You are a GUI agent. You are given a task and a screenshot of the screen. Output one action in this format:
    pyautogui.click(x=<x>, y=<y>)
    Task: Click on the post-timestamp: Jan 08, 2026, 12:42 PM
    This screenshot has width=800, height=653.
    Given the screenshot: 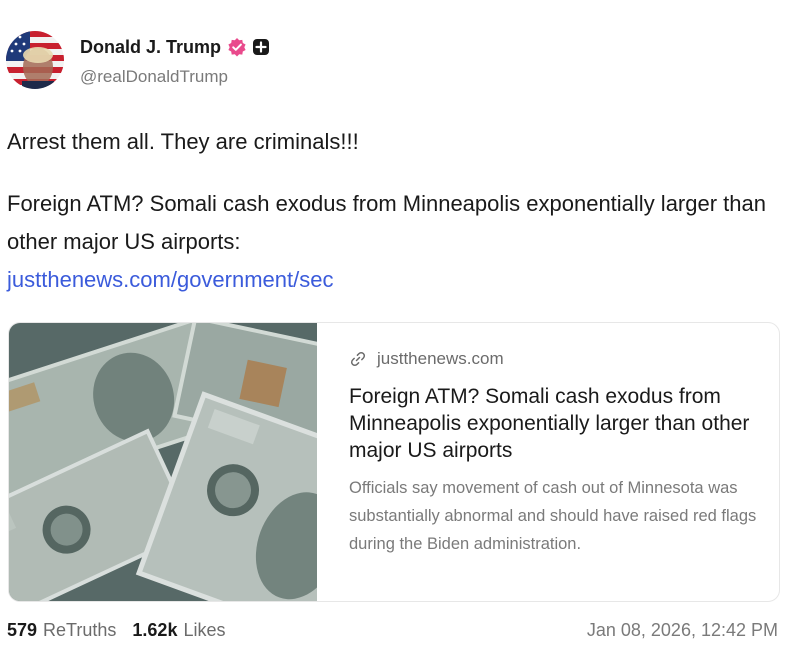 What is the action you would take?
    pyautogui.click(x=682, y=630)
    